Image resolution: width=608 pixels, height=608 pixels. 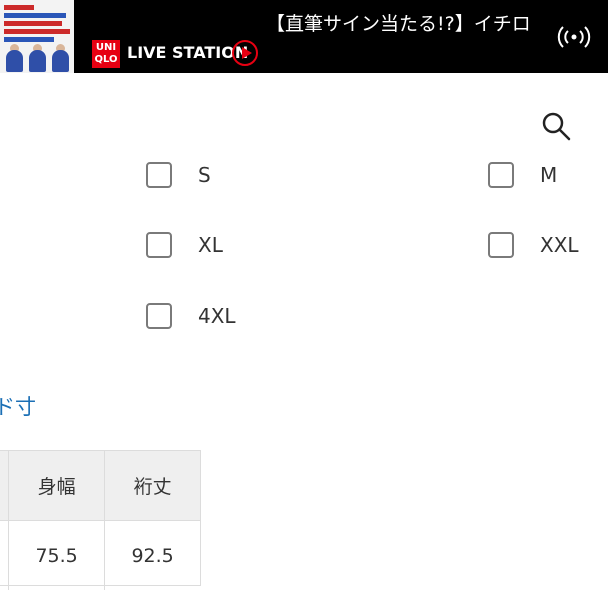 What do you see at coordinates (217, 316) in the screenshot?
I see `size-label-4xl: 4XL` at bounding box center [217, 316].